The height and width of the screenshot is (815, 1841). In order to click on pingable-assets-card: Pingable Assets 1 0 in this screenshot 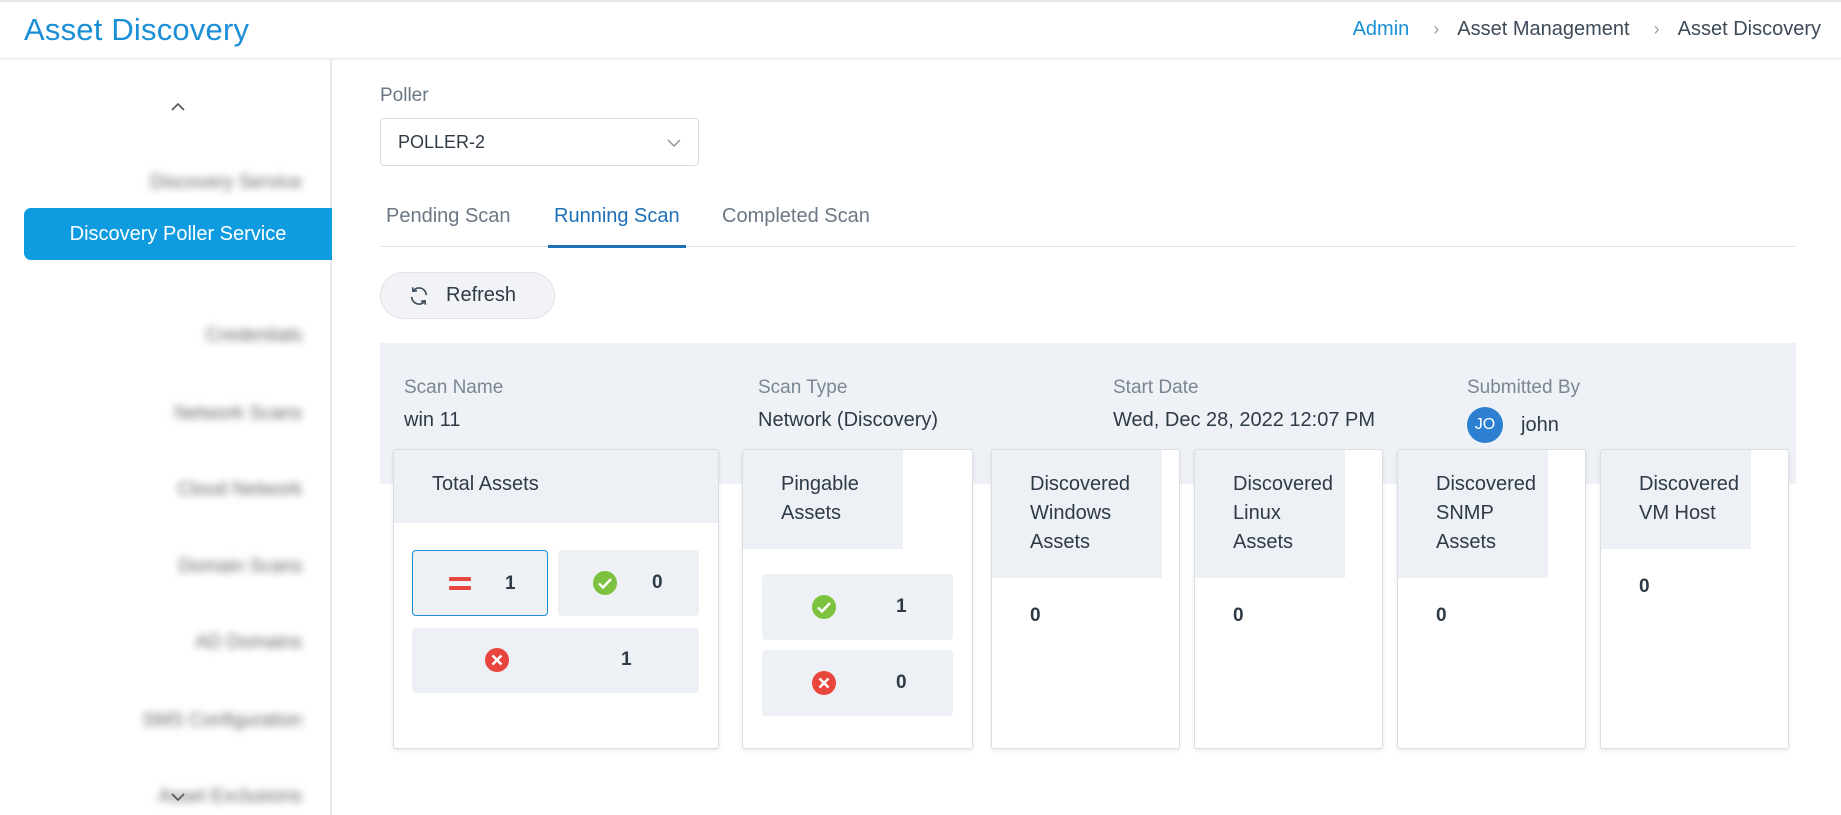, I will do `click(857, 599)`.